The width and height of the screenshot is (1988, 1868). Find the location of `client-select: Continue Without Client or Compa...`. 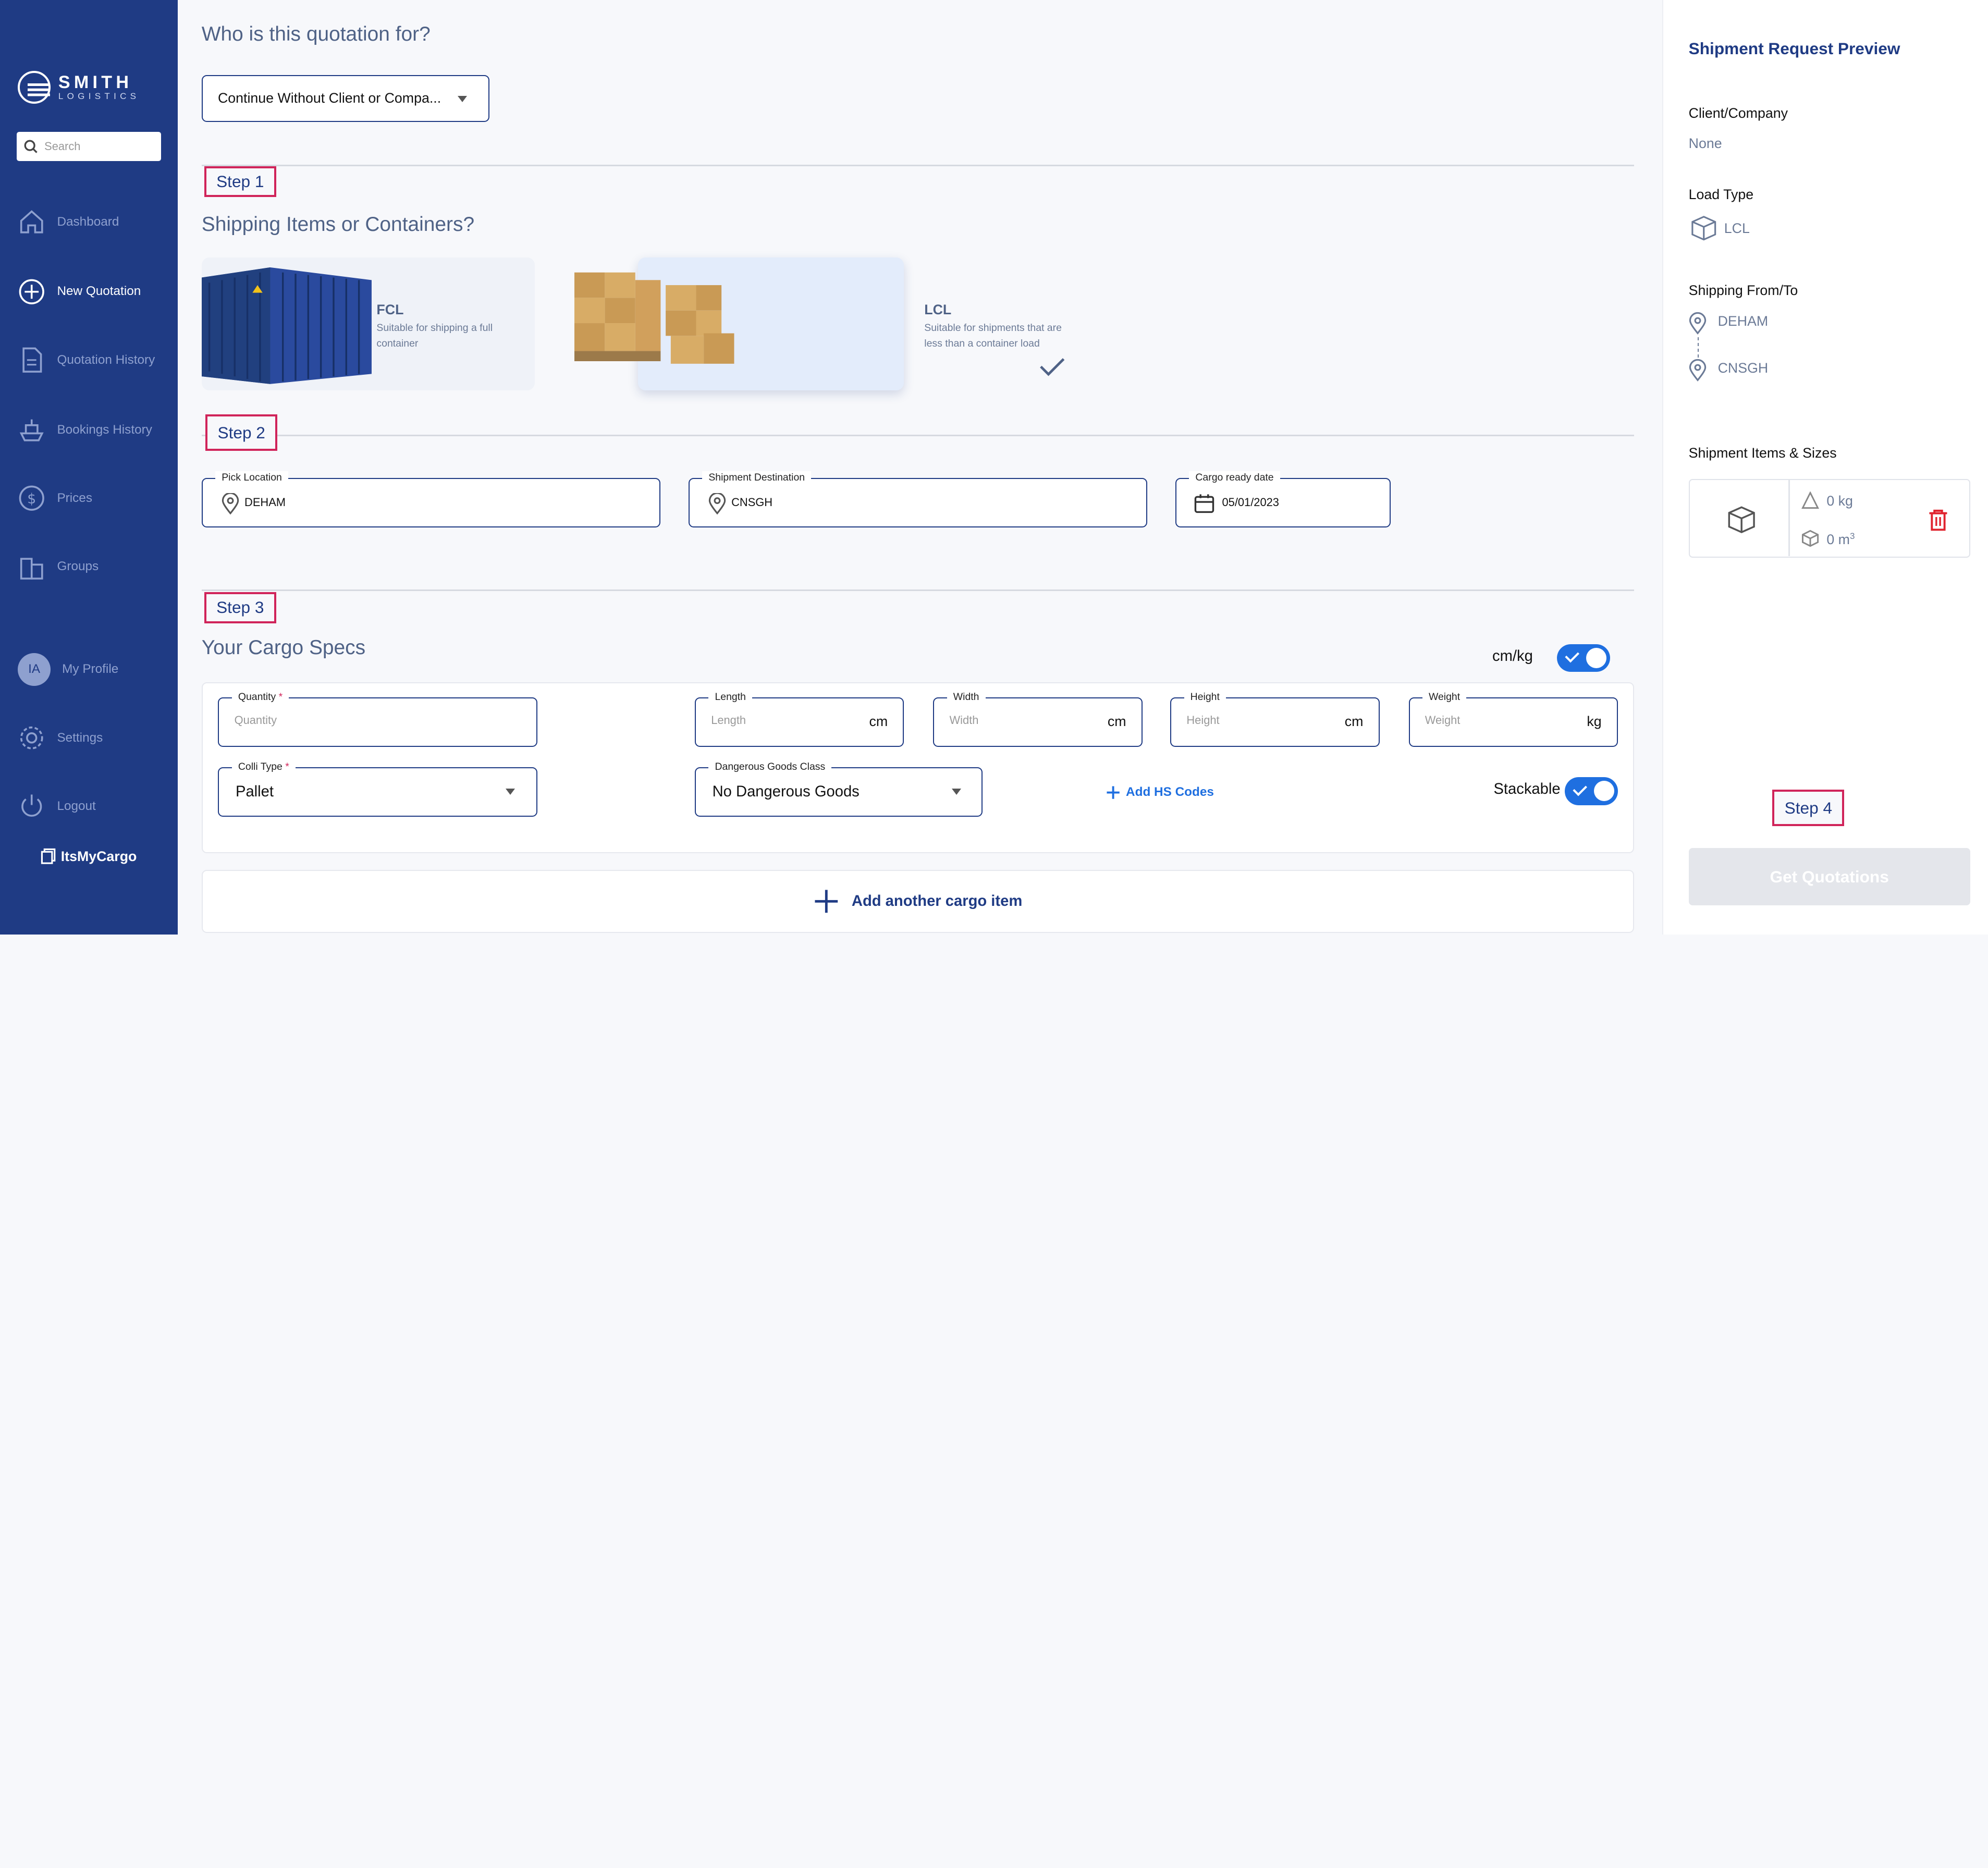

client-select: Continue Without Client or Compa... is located at coordinates (345, 98).